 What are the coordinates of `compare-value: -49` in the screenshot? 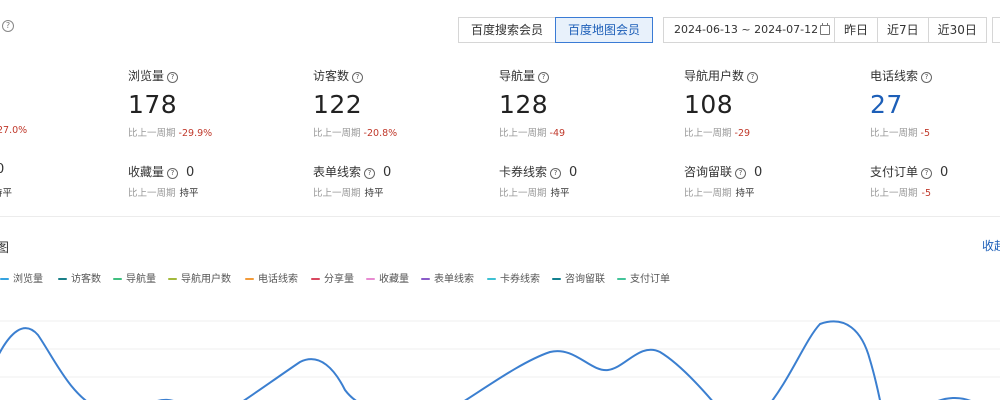 It's located at (557, 133).